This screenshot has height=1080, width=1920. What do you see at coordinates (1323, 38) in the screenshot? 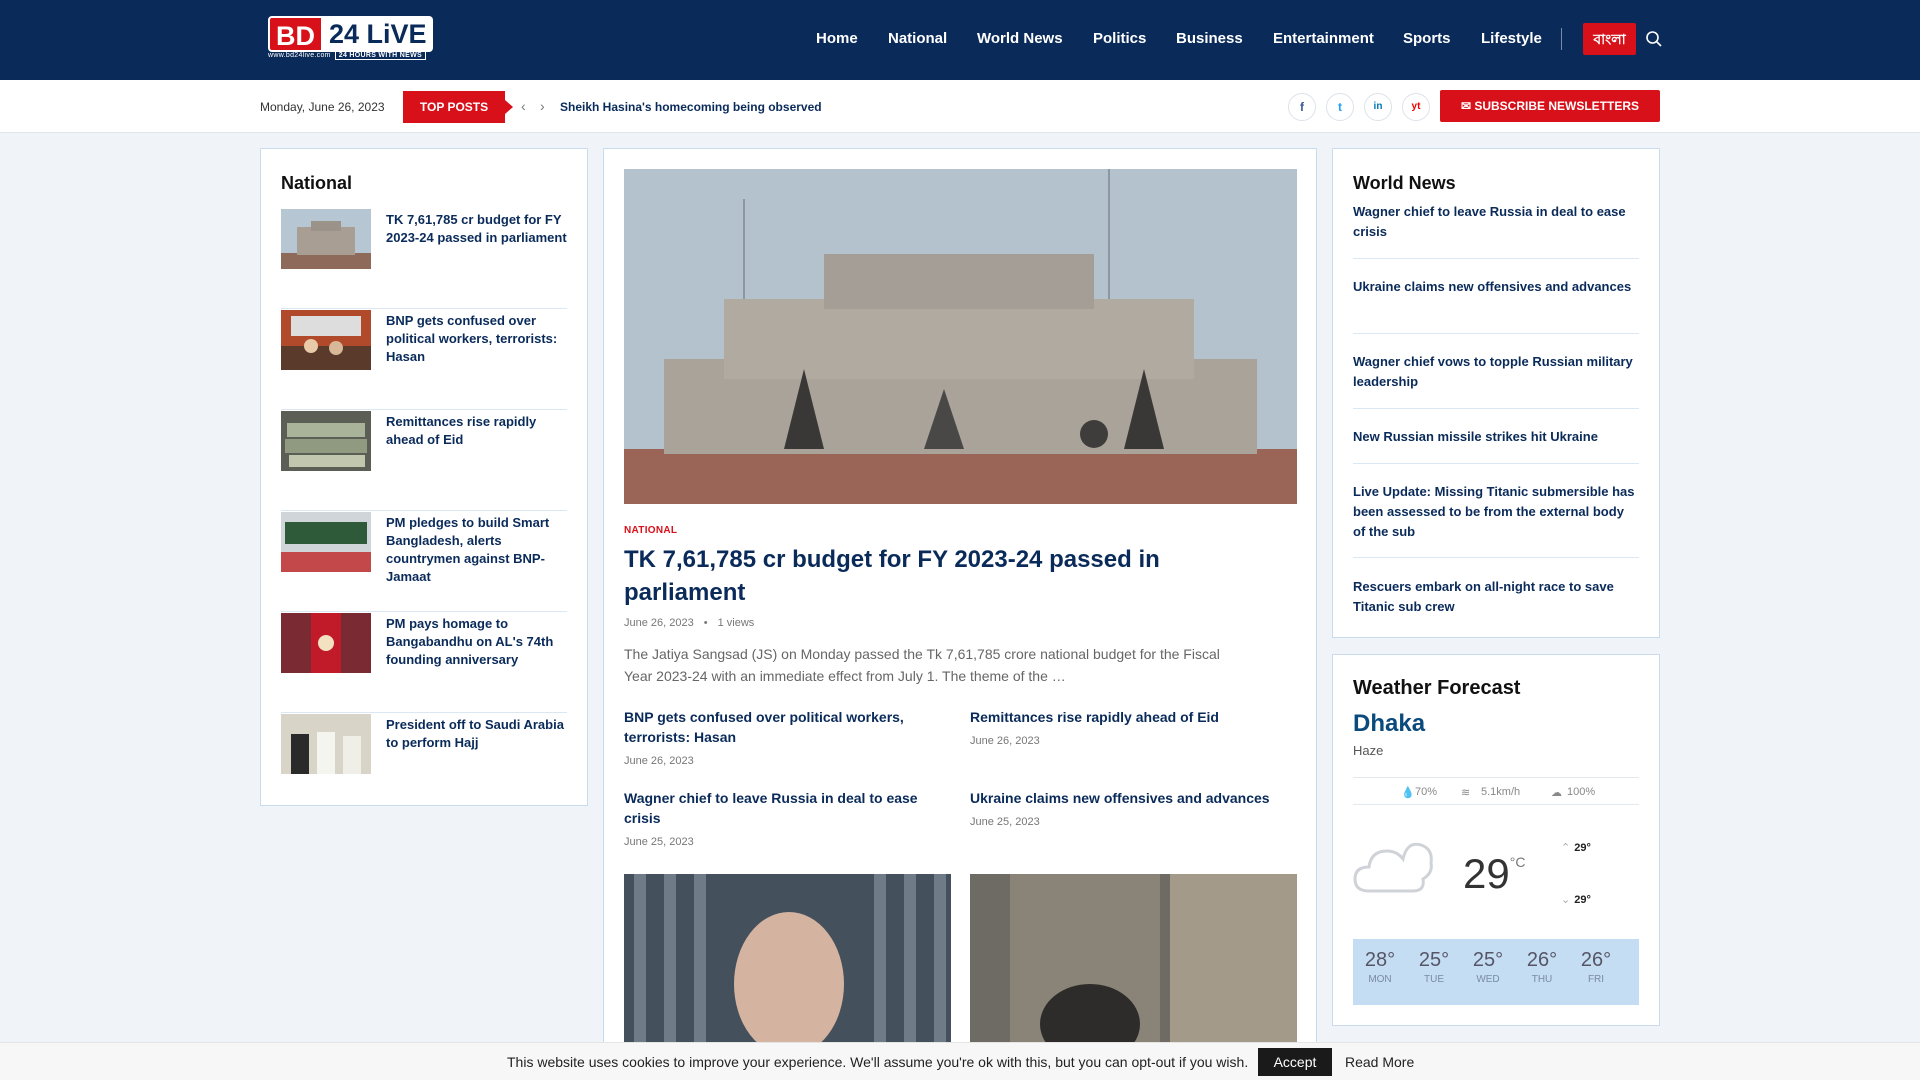
I see `nav-entertainment: Entertainment` at bounding box center [1323, 38].